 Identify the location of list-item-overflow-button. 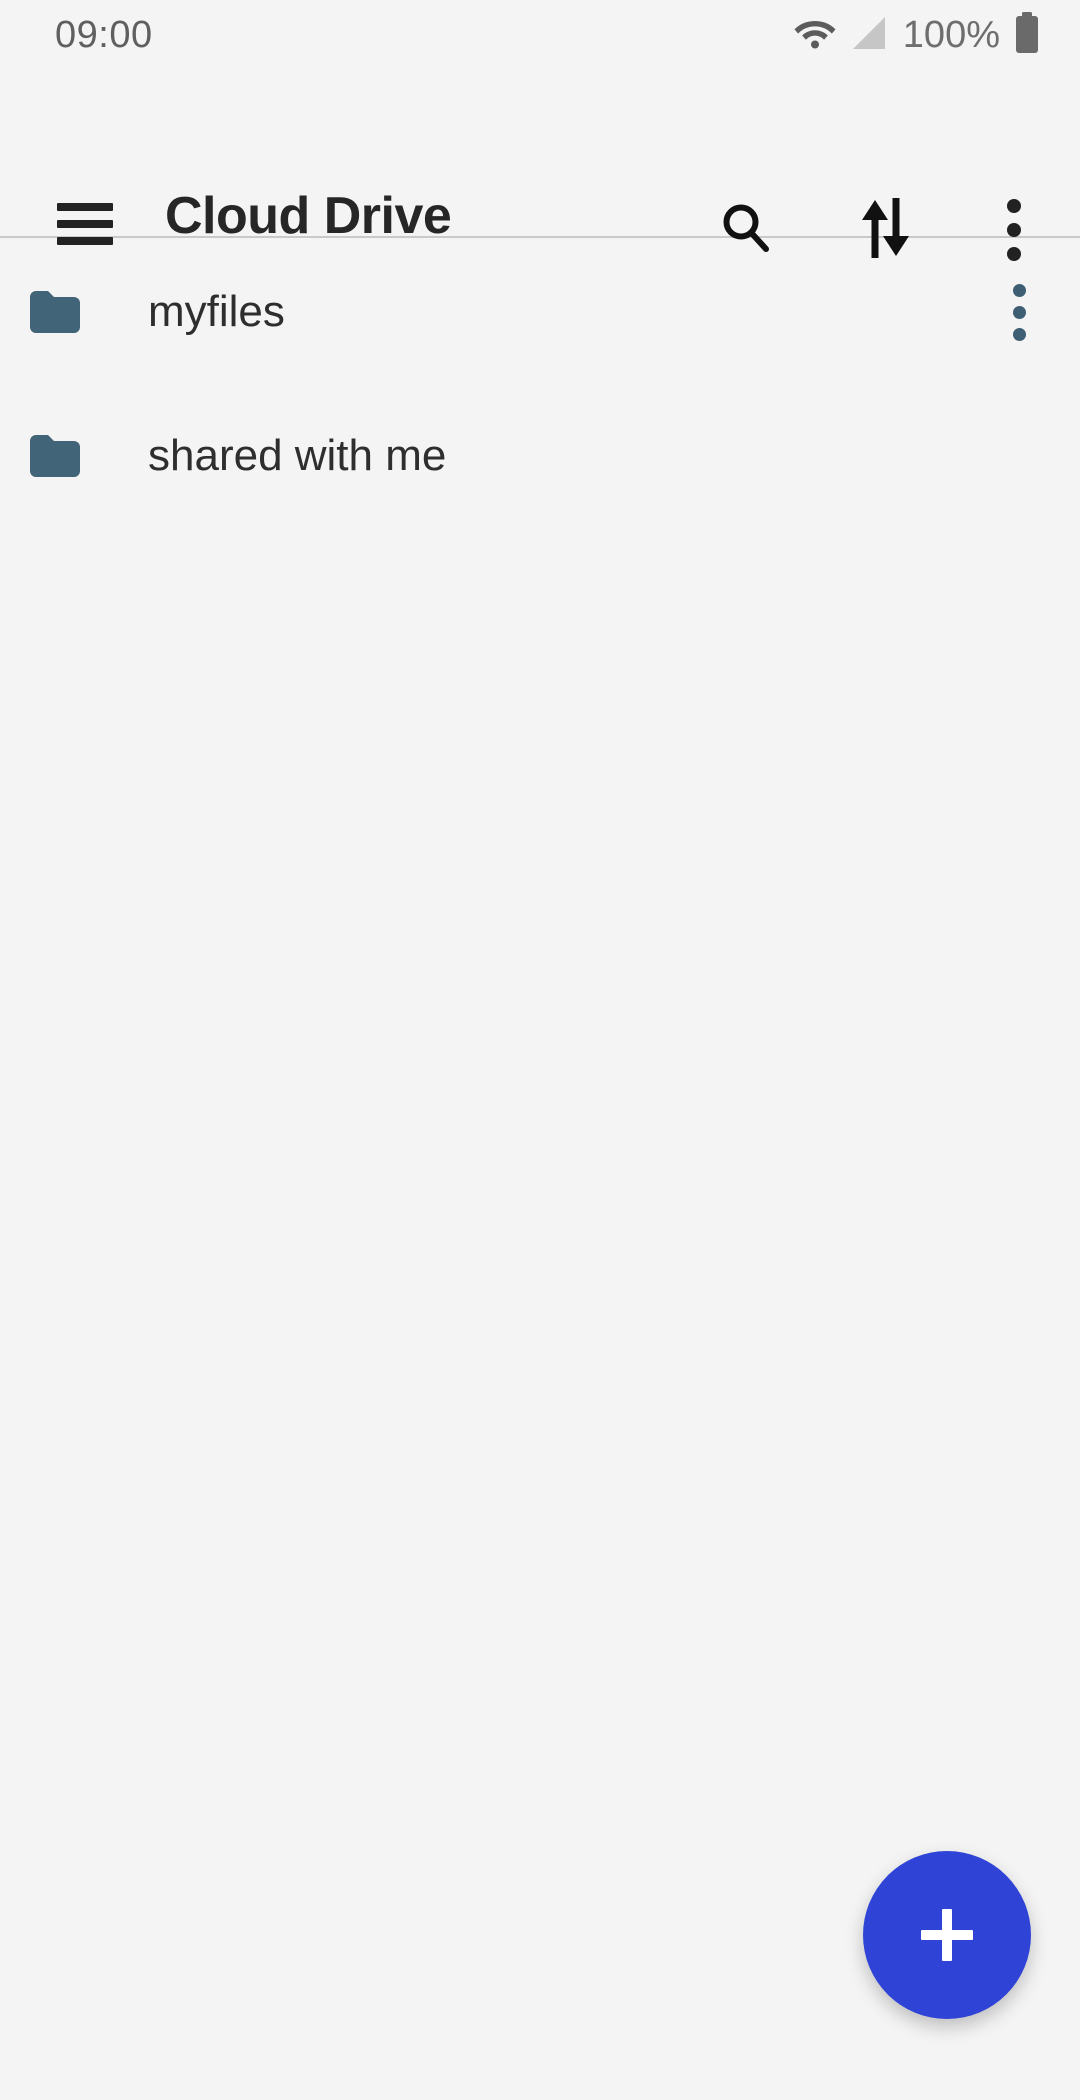
(1019, 312).